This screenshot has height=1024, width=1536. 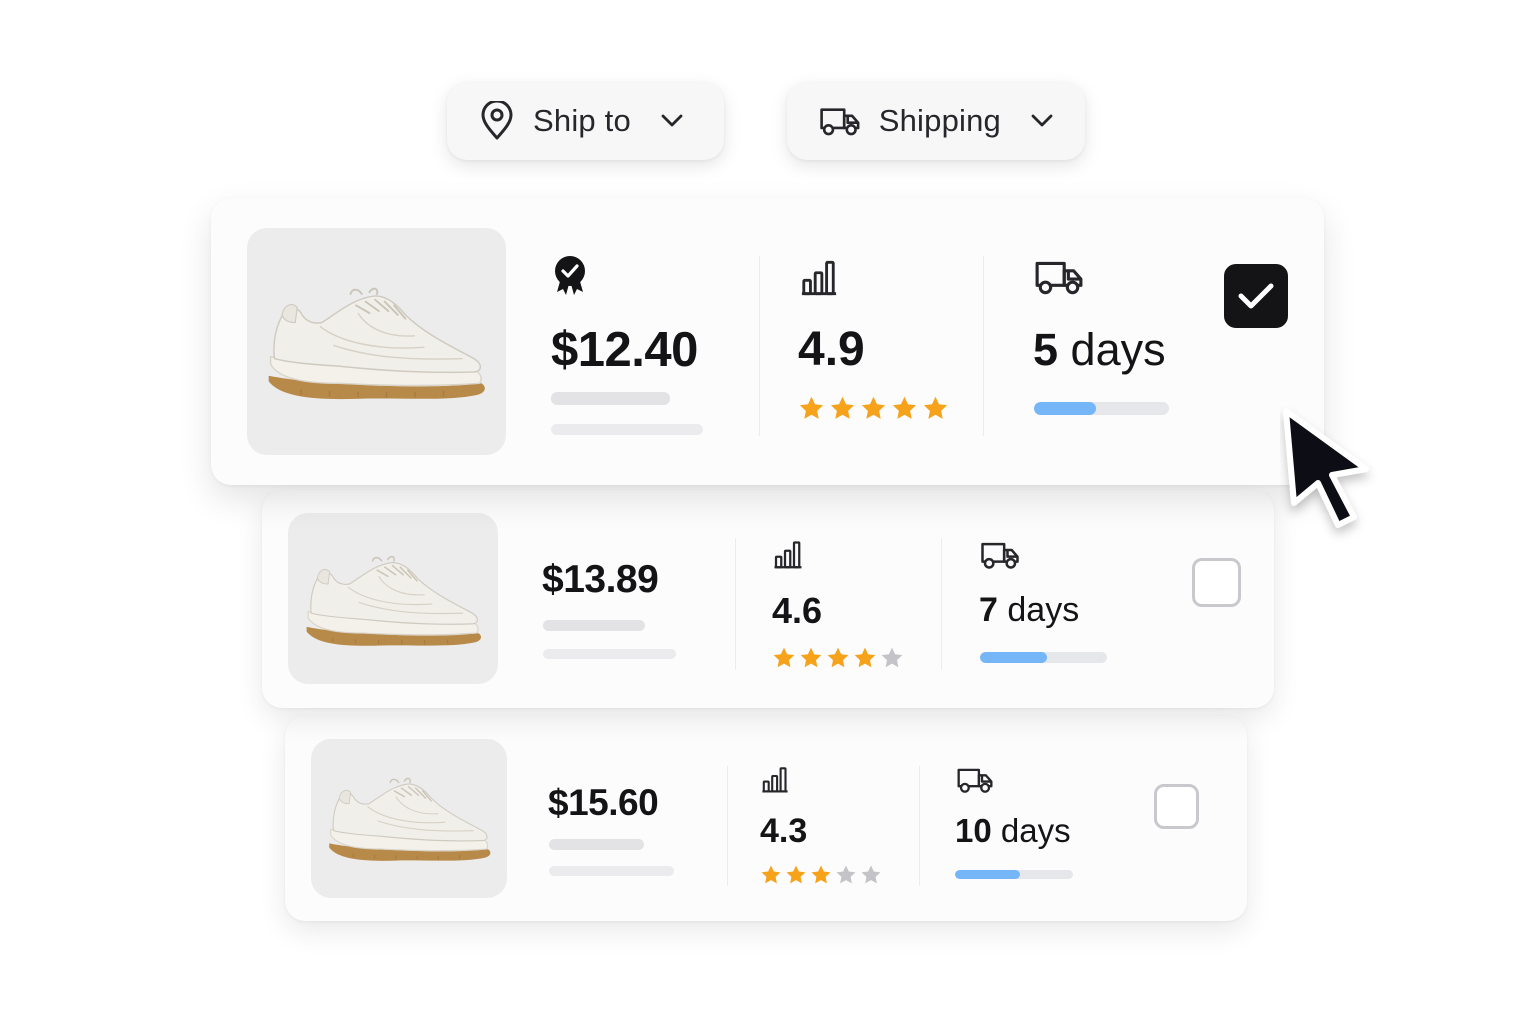 What do you see at coordinates (570, 275) in the screenshot?
I see `verified-badge-icon` at bounding box center [570, 275].